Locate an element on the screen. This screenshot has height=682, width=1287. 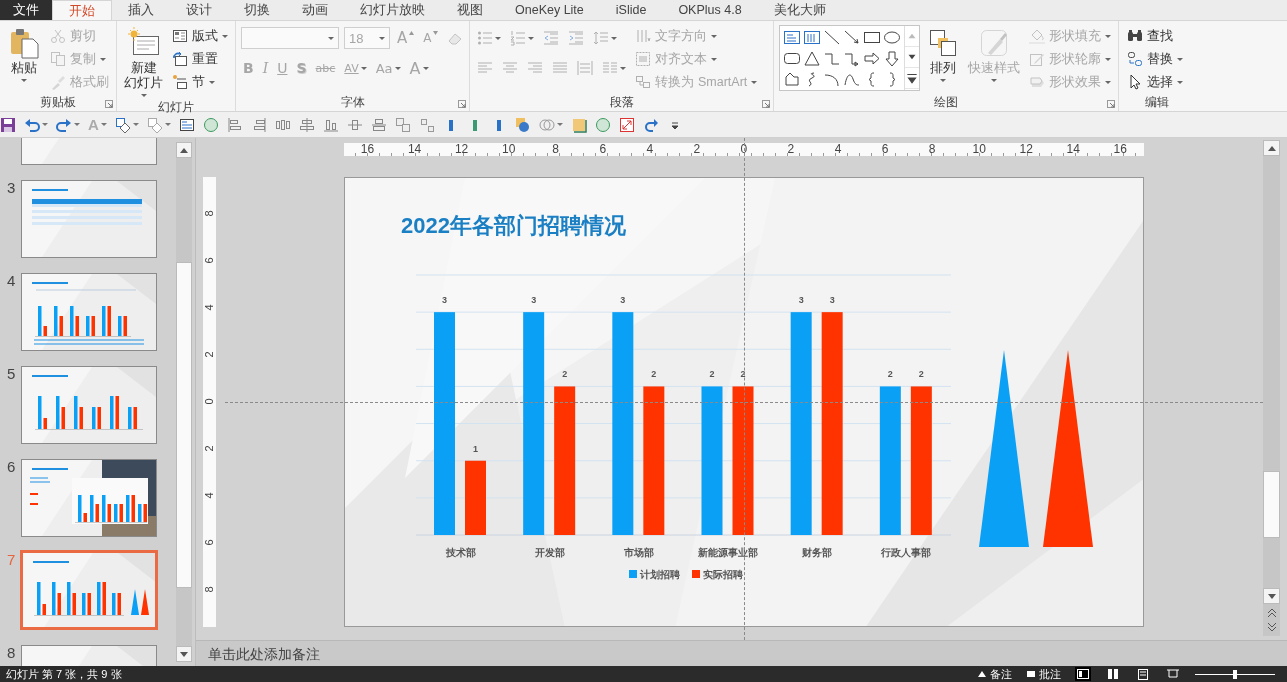
smartart-icon is located at coordinates (643, 82).